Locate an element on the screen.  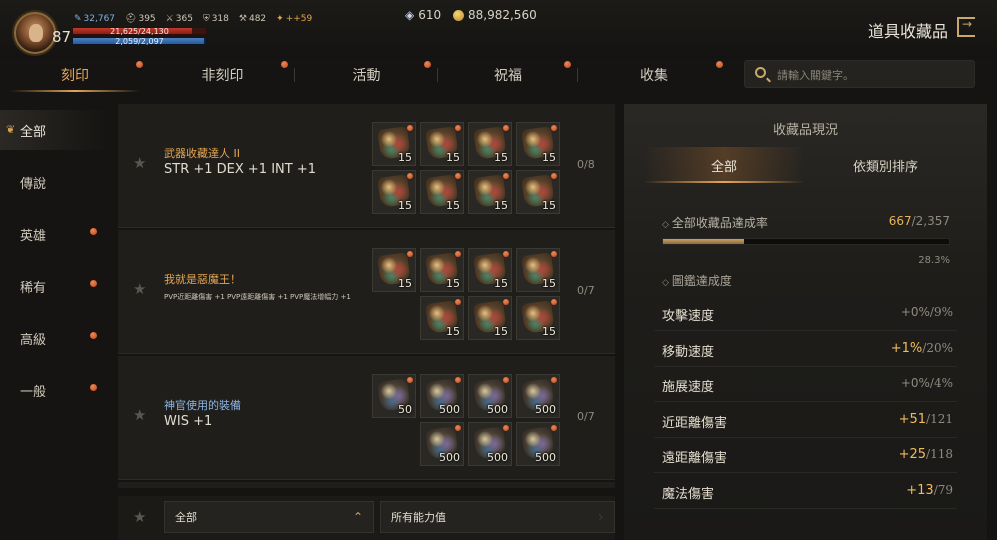
sidebar-item-1: ❦ 全部 is located at coordinates (54, 130).